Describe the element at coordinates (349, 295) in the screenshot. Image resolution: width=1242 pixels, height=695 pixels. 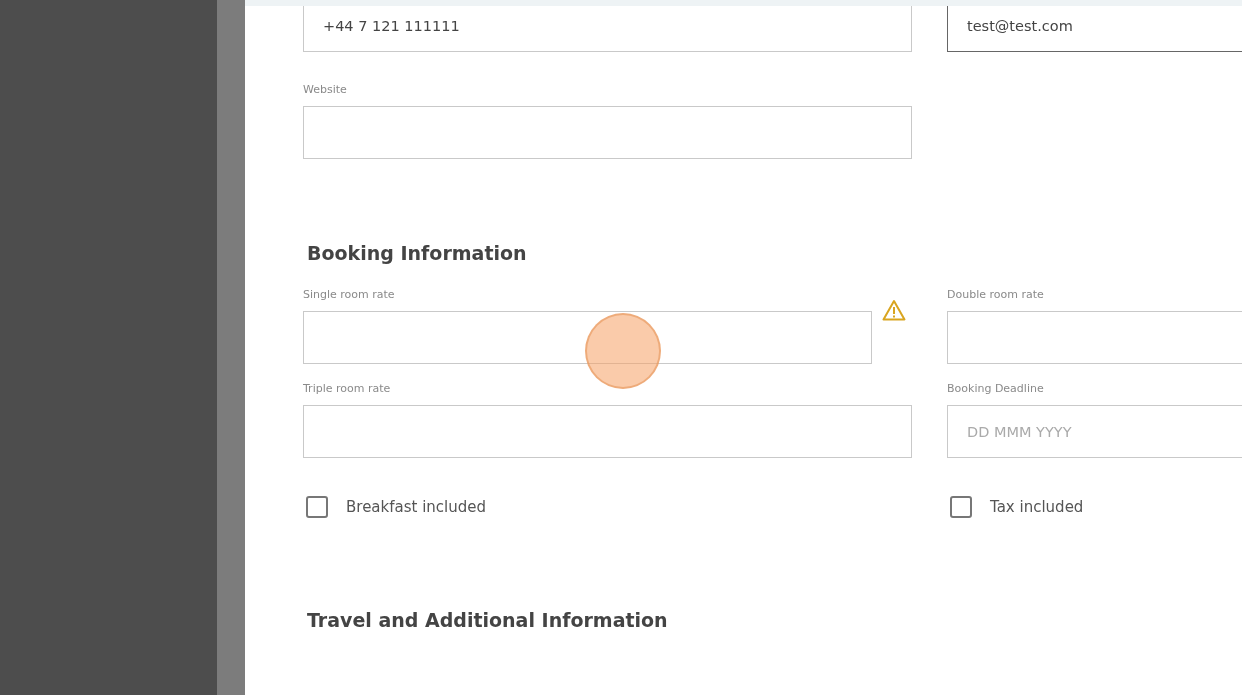
I see `field-label: Single room rate` at that location.